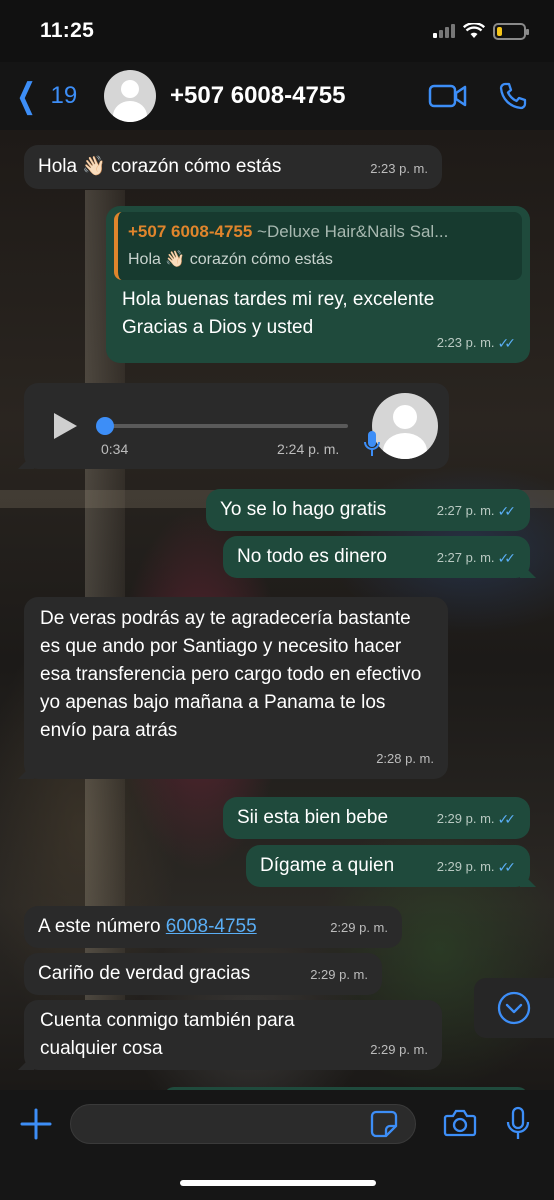 The width and height of the screenshot is (554, 1200). What do you see at coordinates (130, 96) in the screenshot?
I see `contact-avatar` at bounding box center [130, 96].